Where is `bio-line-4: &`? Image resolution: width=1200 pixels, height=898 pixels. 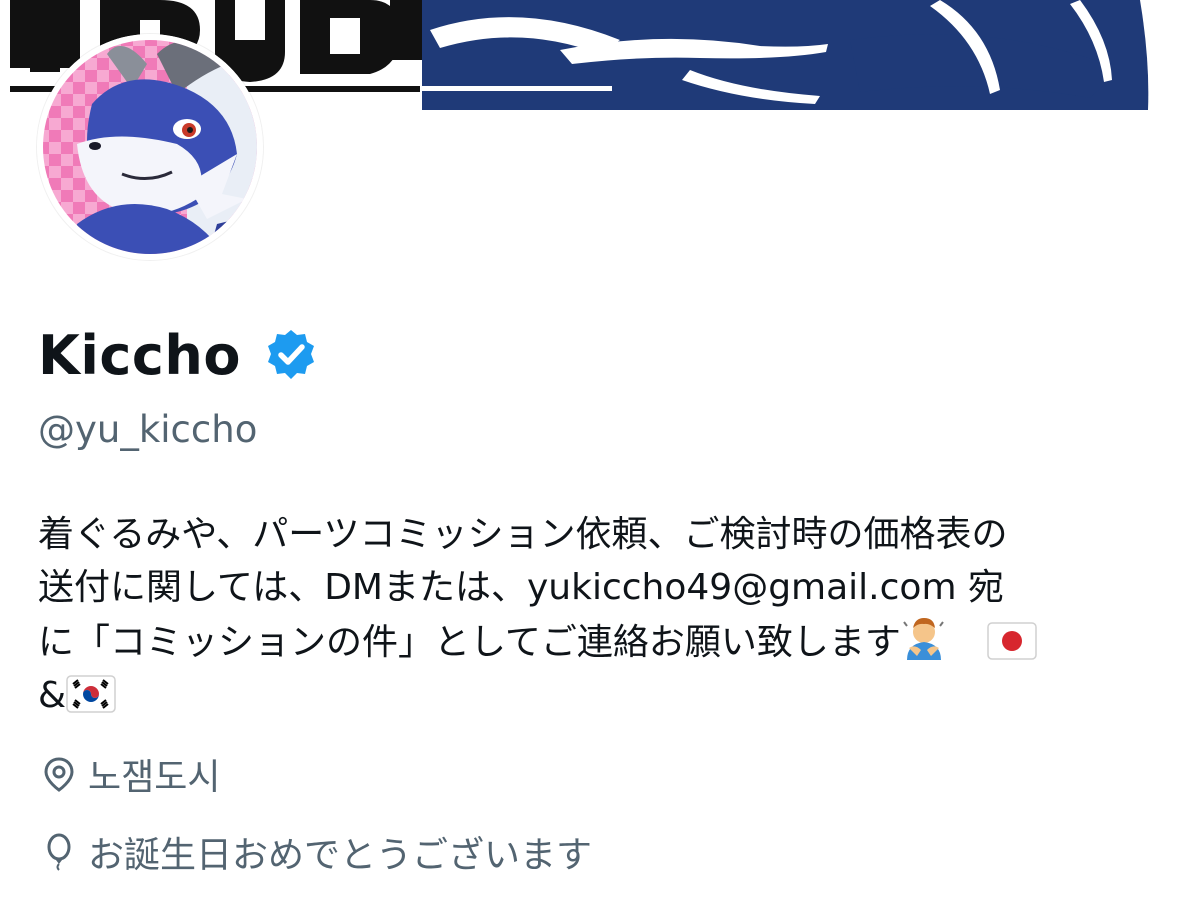
bio-line-4: & is located at coordinates (608, 695).